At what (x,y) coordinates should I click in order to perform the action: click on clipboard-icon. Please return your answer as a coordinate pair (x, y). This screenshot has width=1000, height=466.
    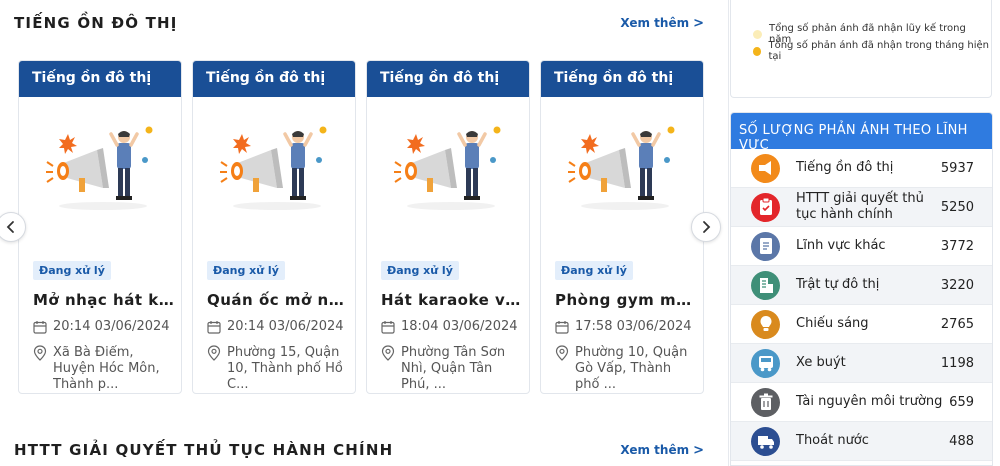
    Looking at the image, I should click on (765, 207).